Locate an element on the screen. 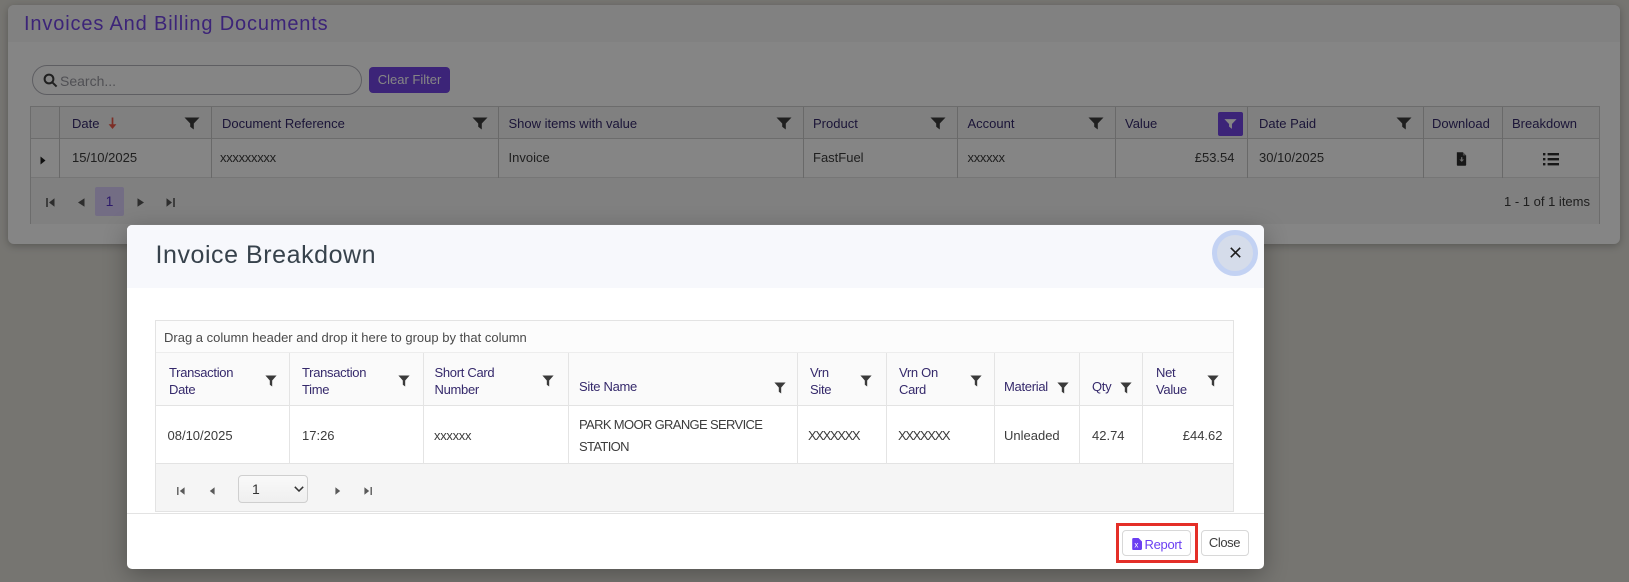  svg-text: x is located at coordinates (1136, 544).